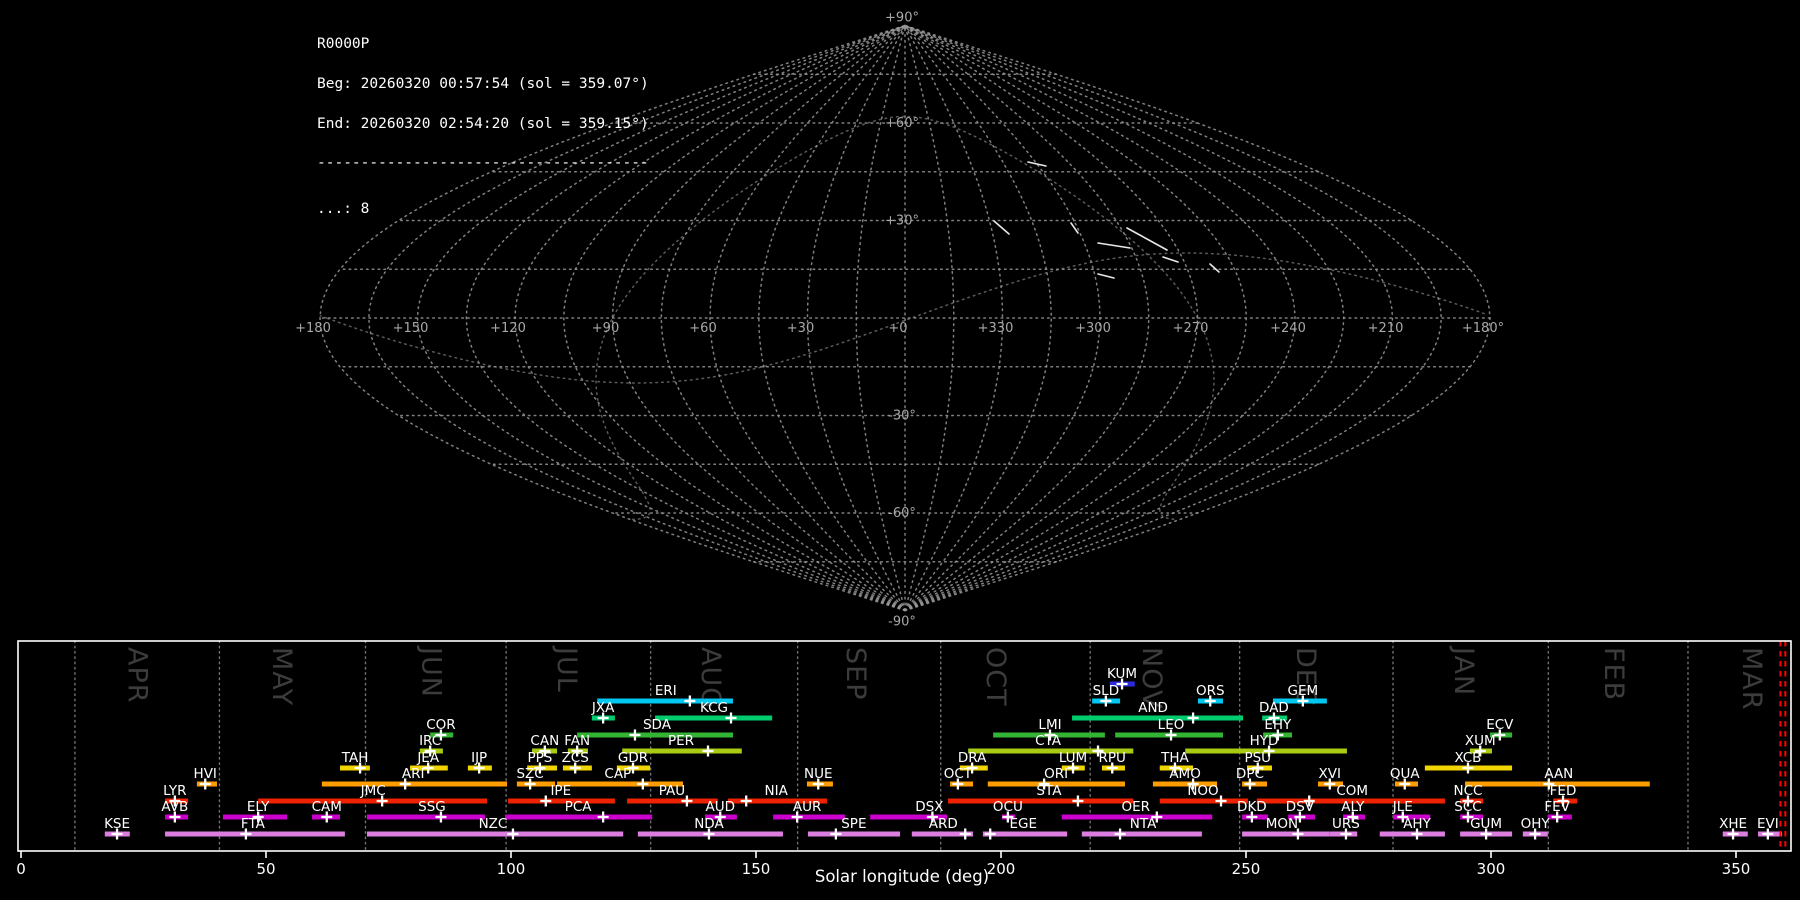  I want to click on shower-bar-SDA, so click(655, 735).